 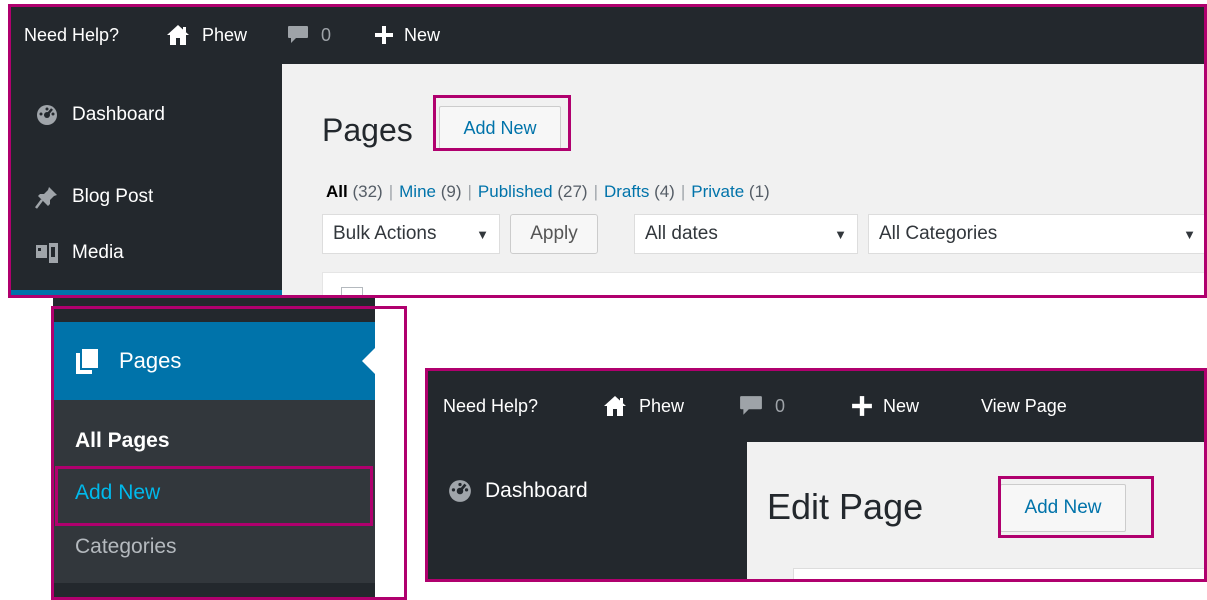 What do you see at coordinates (845, 506) in the screenshot?
I see `page-title: Edit Page` at bounding box center [845, 506].